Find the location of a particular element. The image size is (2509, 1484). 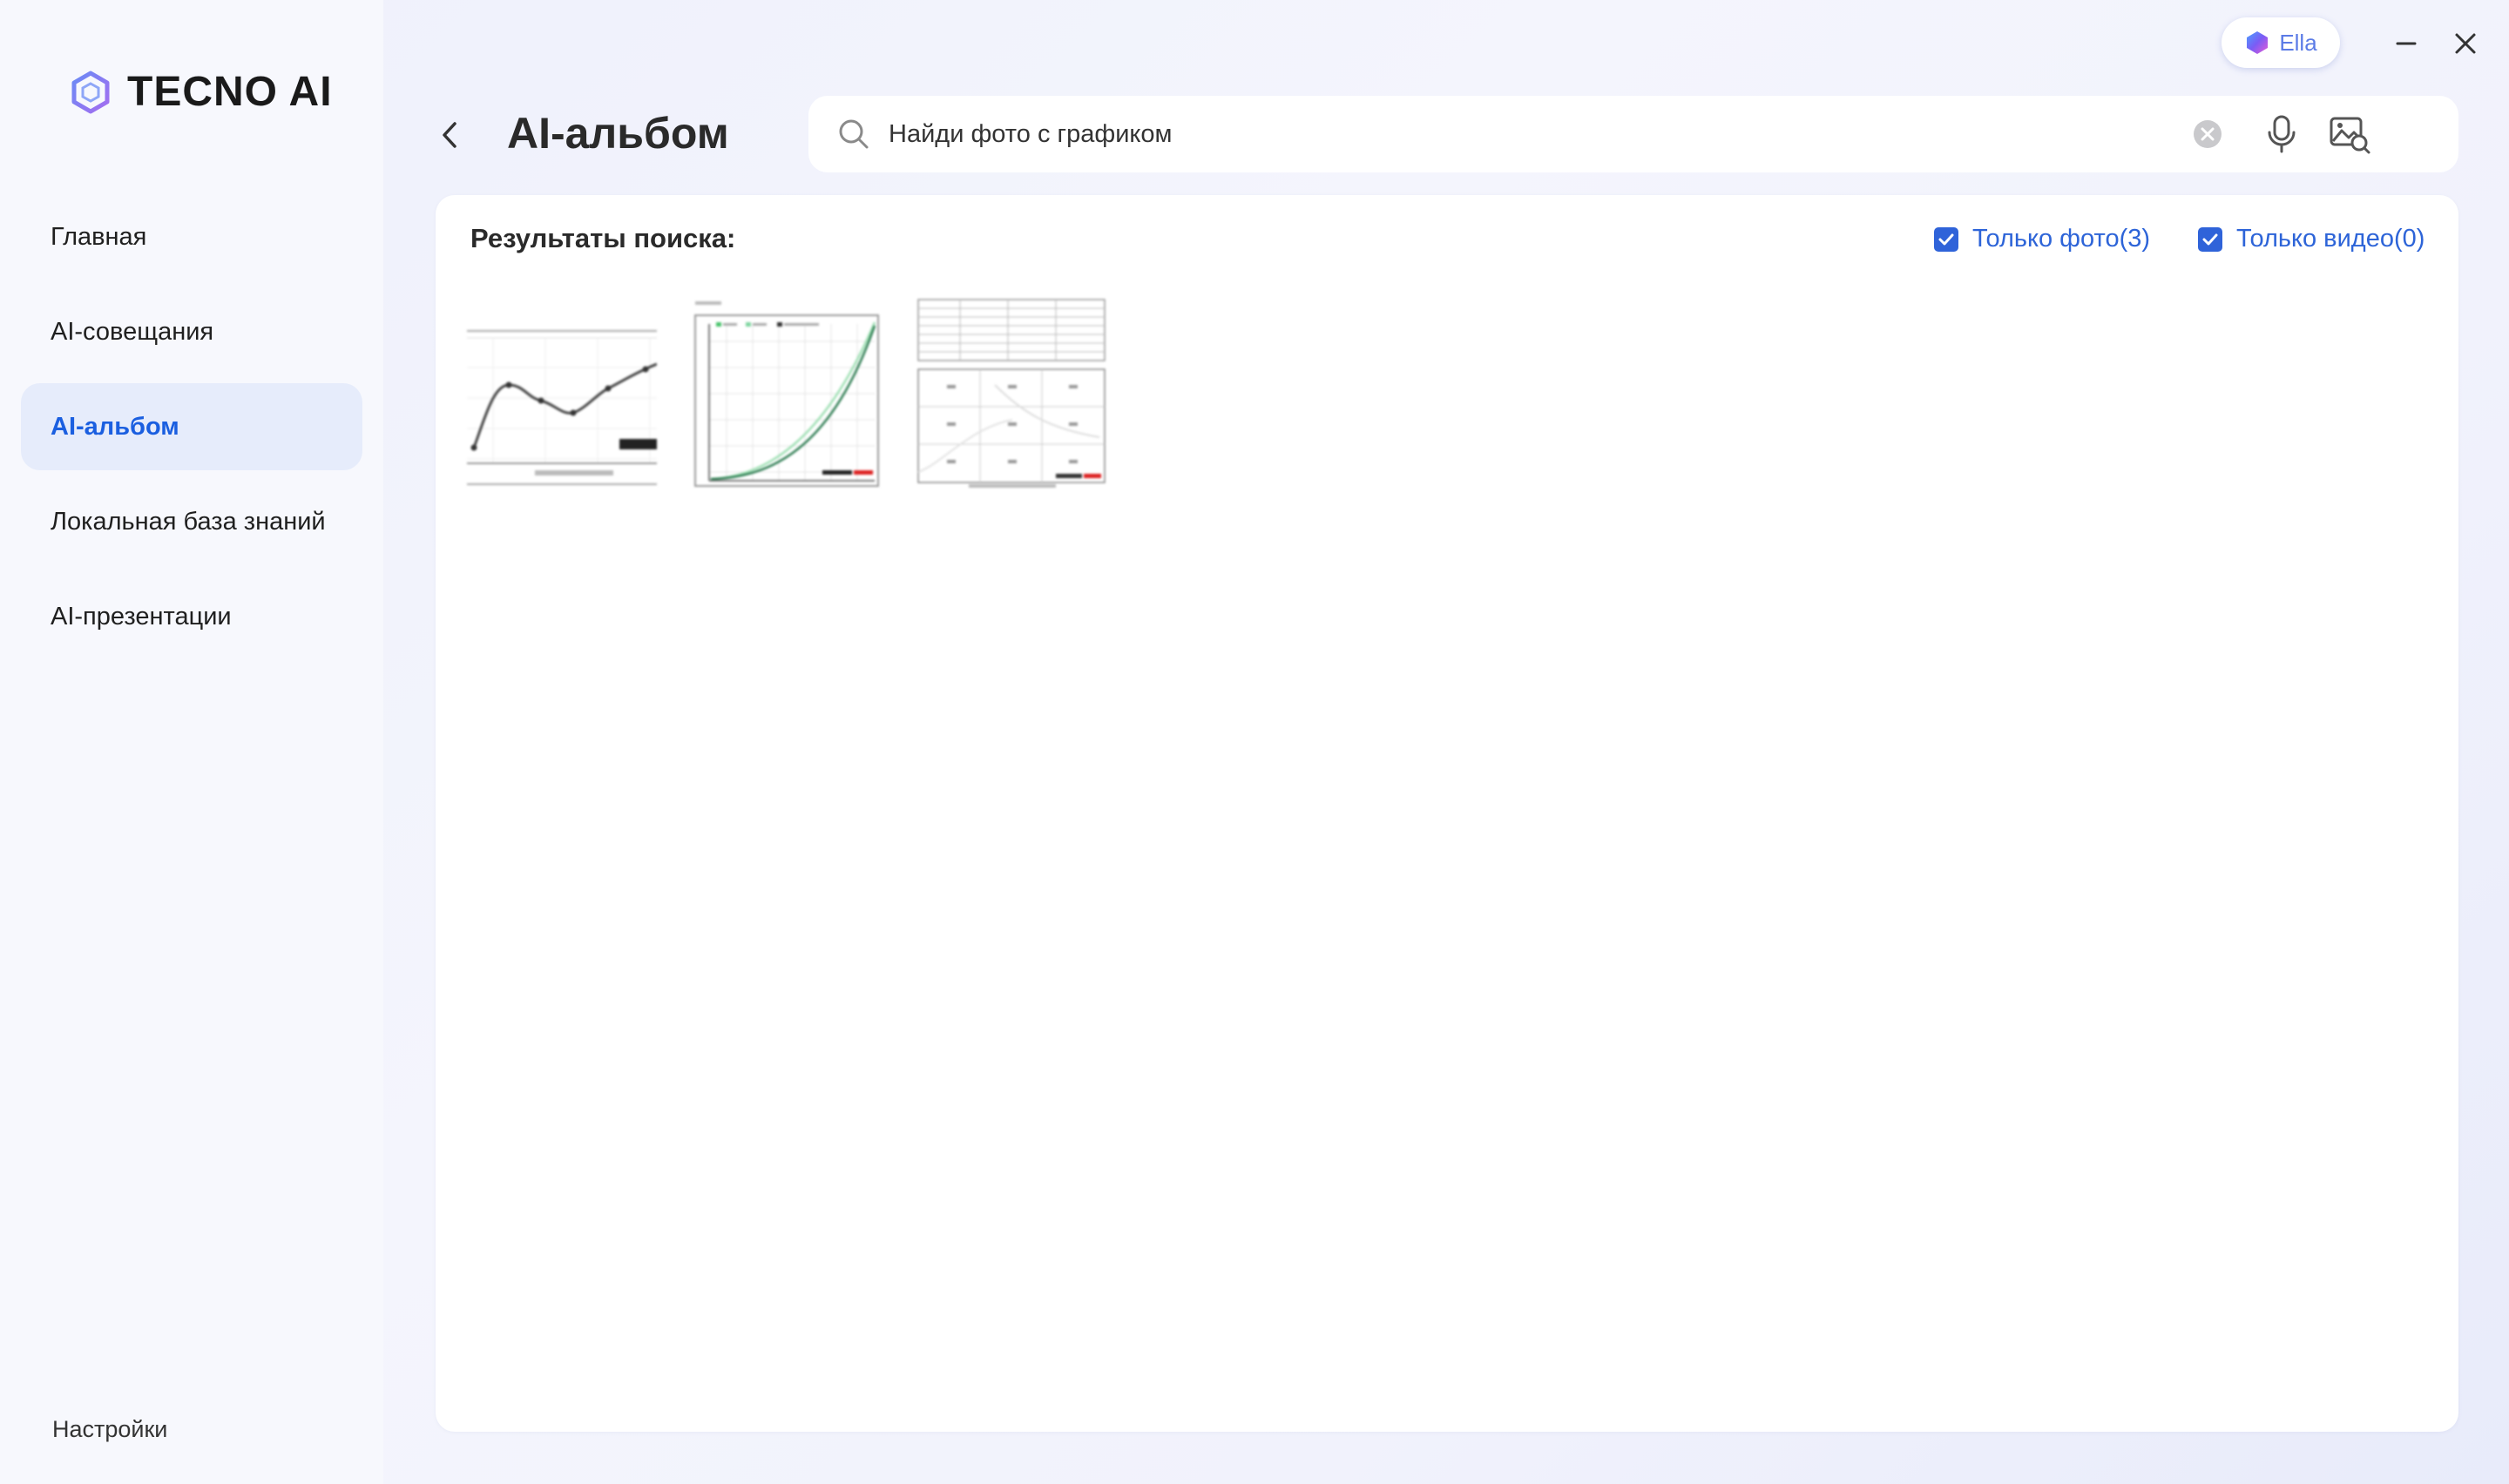

minimize-icon is located at coordinates (2406, 43).